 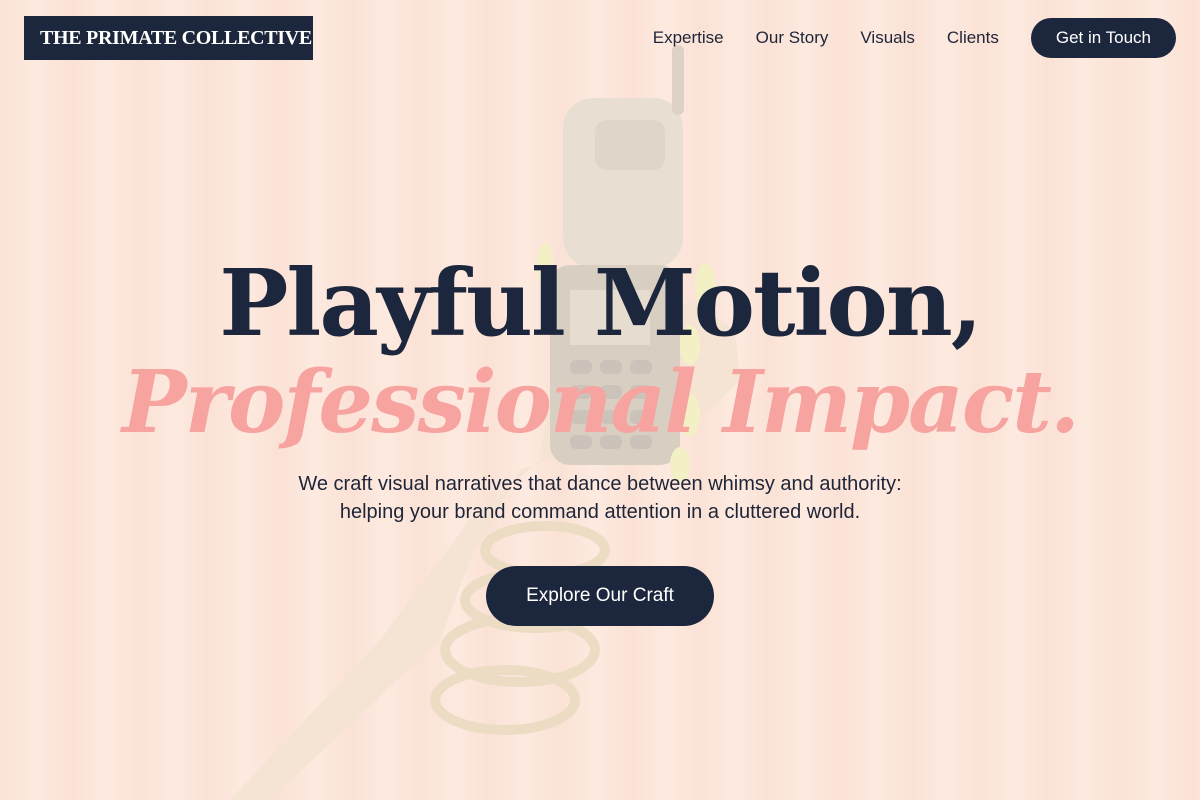 I want to click on brand-logo: THE PRIMATE COLLECTIVE, so click(x=168, y=38).